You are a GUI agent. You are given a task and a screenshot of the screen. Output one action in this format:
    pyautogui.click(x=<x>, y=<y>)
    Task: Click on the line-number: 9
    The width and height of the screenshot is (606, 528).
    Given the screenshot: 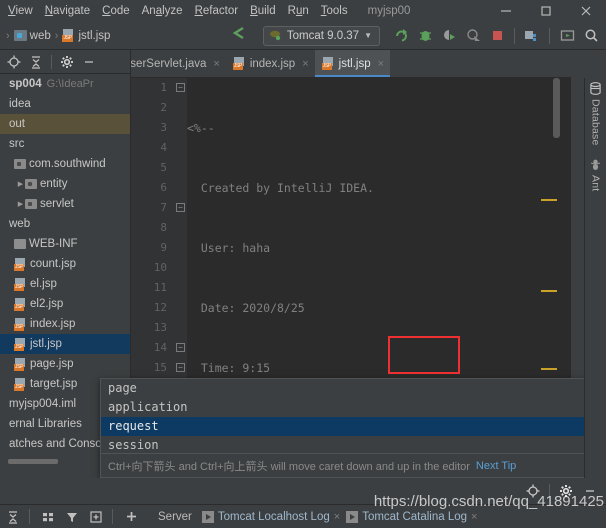 What is the action you would take?
    pyautogui.click(x=163, y=247)
    